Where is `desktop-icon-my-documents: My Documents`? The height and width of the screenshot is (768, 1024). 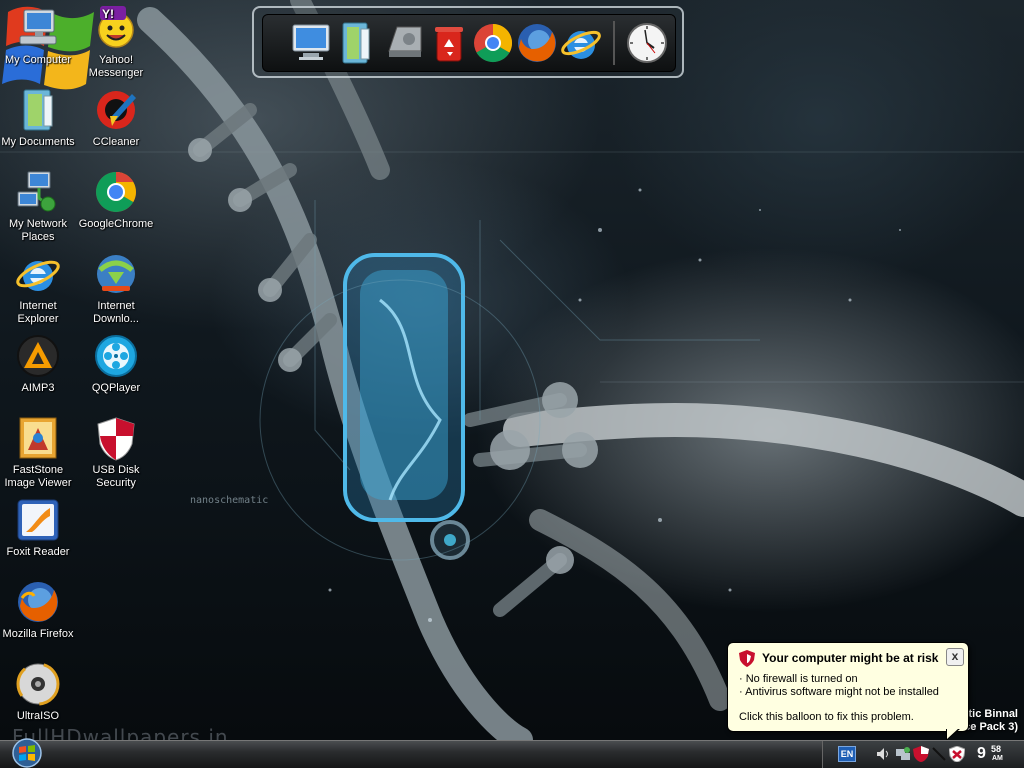 desktop-icon-my-documents: My Documents is located at coordinates (38, 117).